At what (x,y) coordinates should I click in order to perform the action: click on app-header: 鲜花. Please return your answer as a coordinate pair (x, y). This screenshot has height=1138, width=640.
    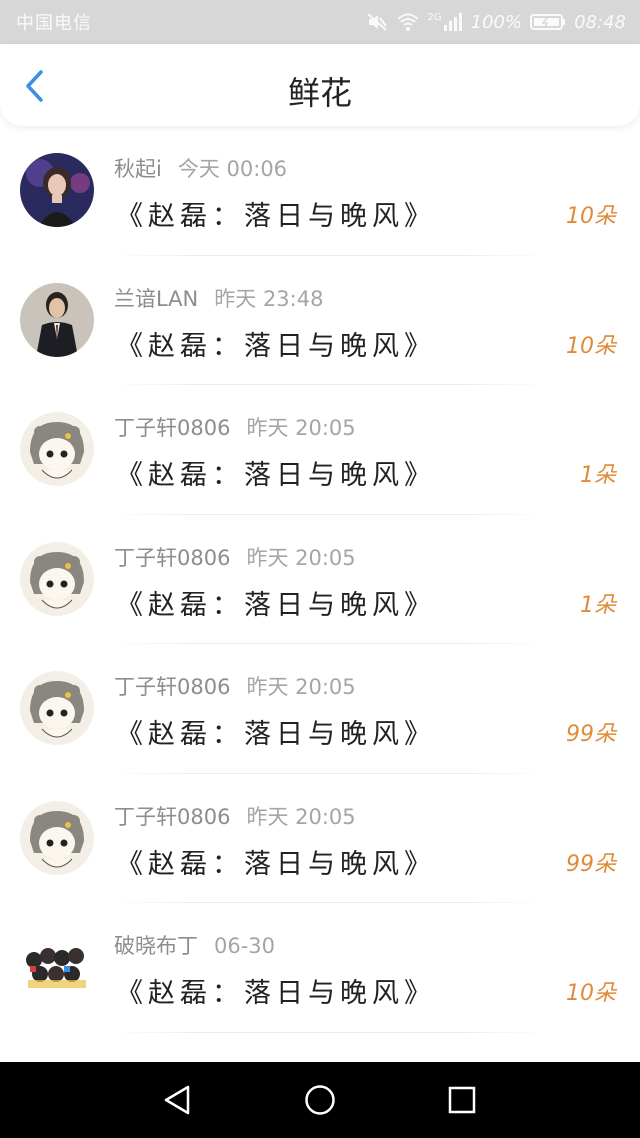
    Looking at the image, I should click on (320, 85).